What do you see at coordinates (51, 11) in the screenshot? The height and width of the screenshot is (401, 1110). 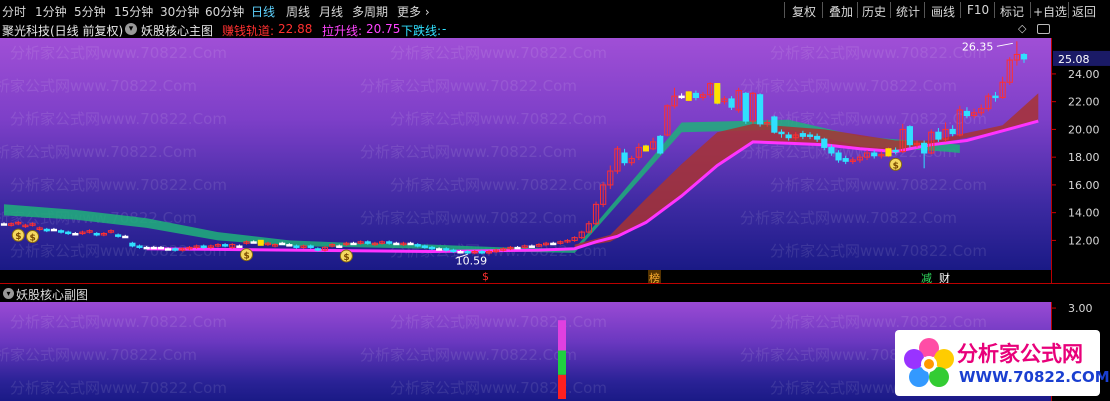 I see `period-tab-1min: 1分钟` at bounding box center [51, 11].